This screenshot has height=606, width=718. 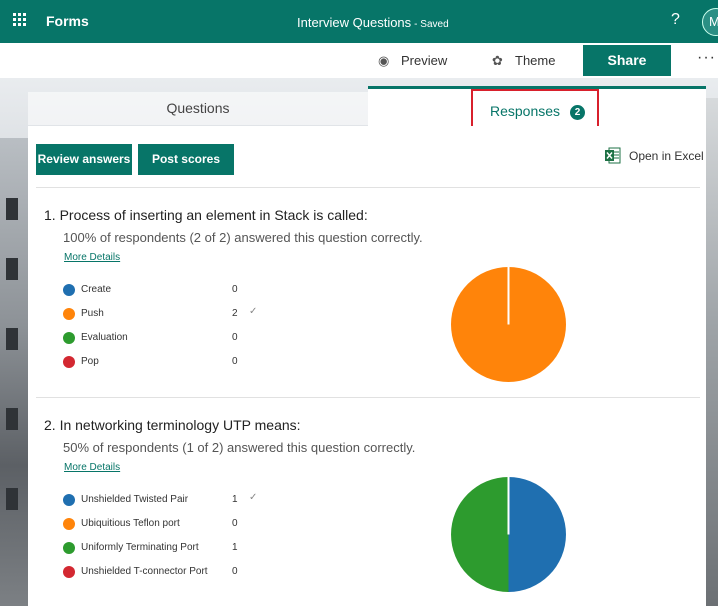 I want to click on option-label: Push, so click(x=92, y=313).